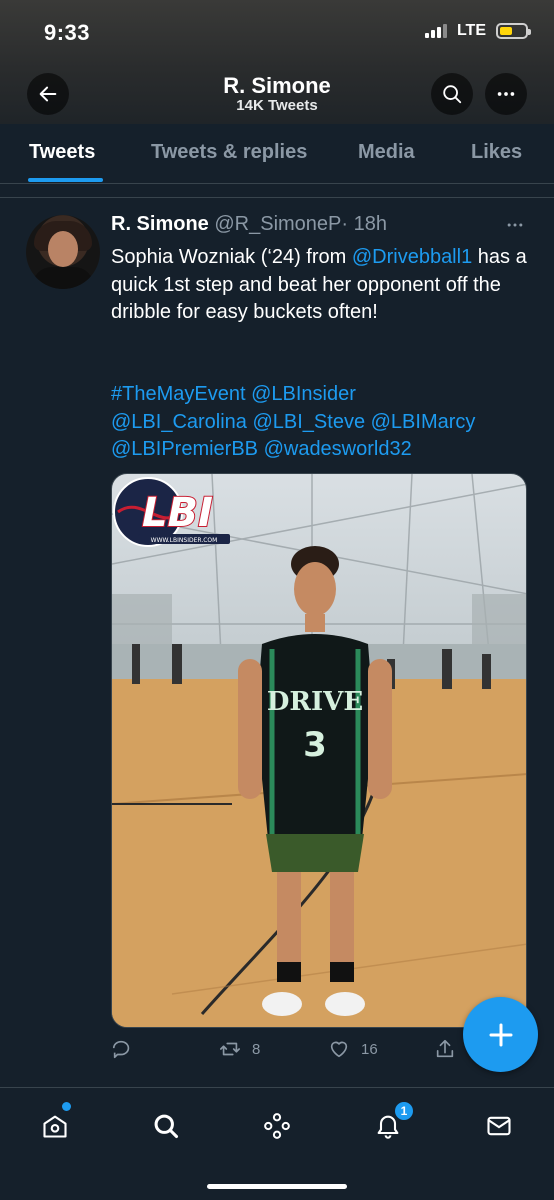  I want to click on svg-text: LBI, so click(177, 513).